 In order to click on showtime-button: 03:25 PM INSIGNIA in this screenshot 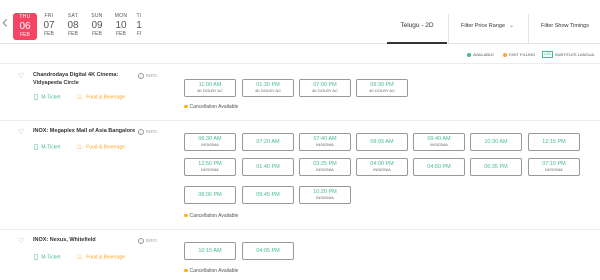, I will do `click(325, 167)`.